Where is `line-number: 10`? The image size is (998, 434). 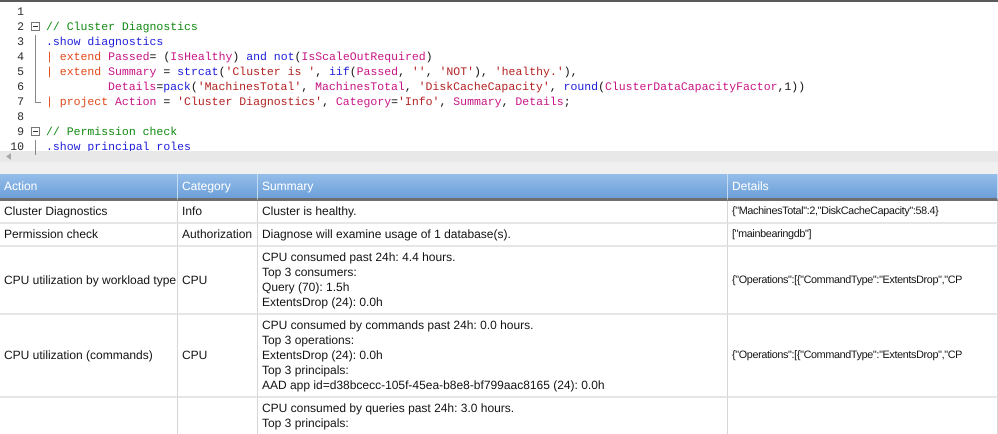 line-number: 10 is located at coordinates (16, 147).